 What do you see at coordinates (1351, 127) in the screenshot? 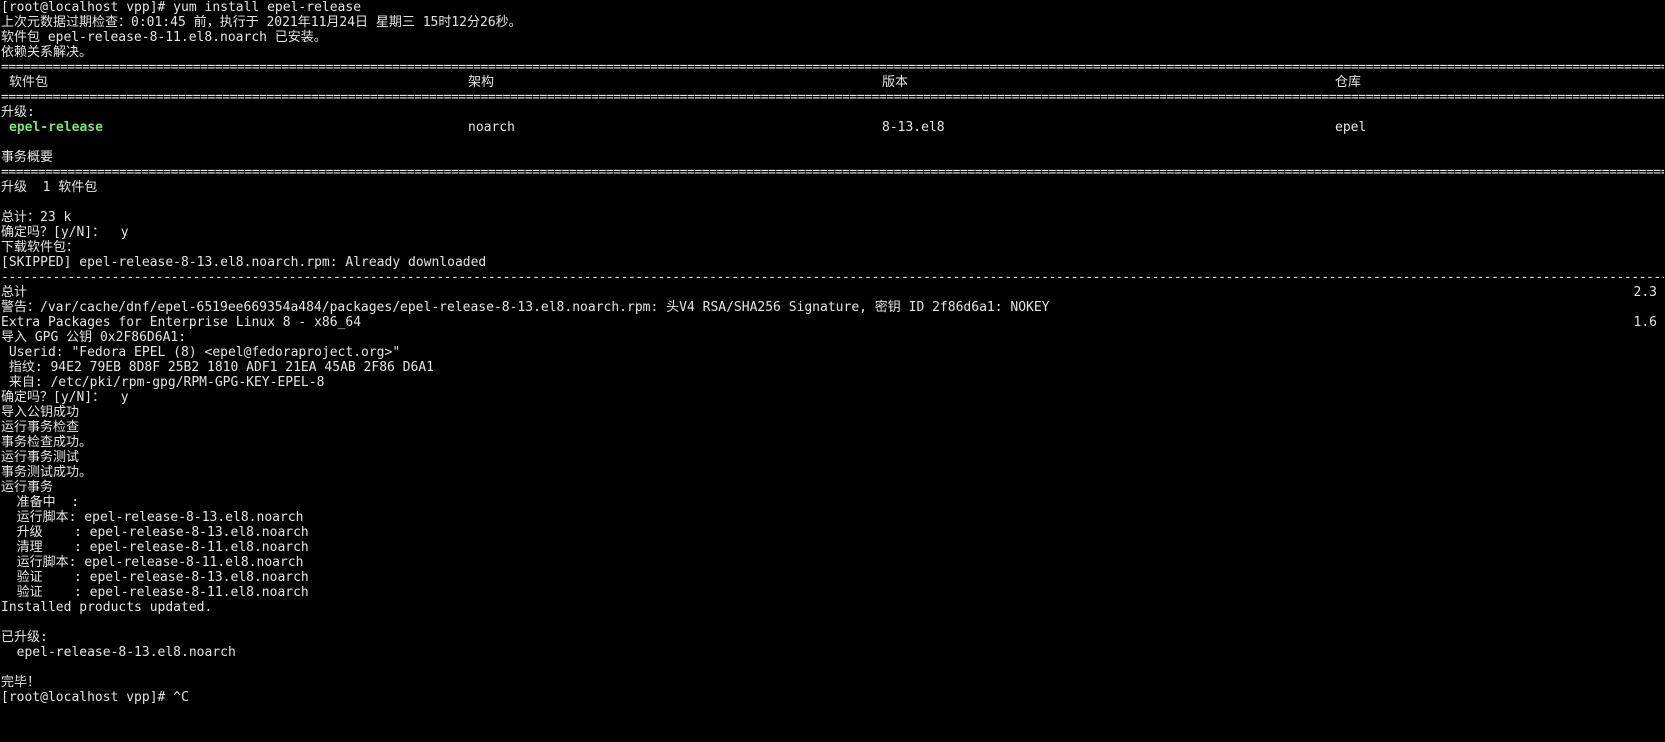
I see `row-repo: epel` at bounding box center [1351, 127].